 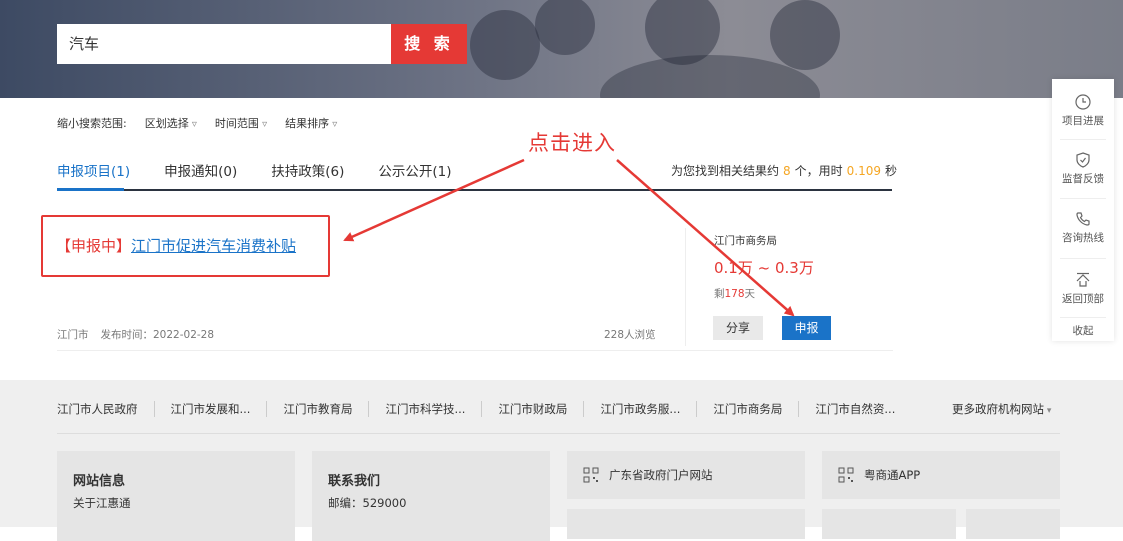 I want to click on supervision-feedback-button: 监督反馈, so click(x=1083, y=169).